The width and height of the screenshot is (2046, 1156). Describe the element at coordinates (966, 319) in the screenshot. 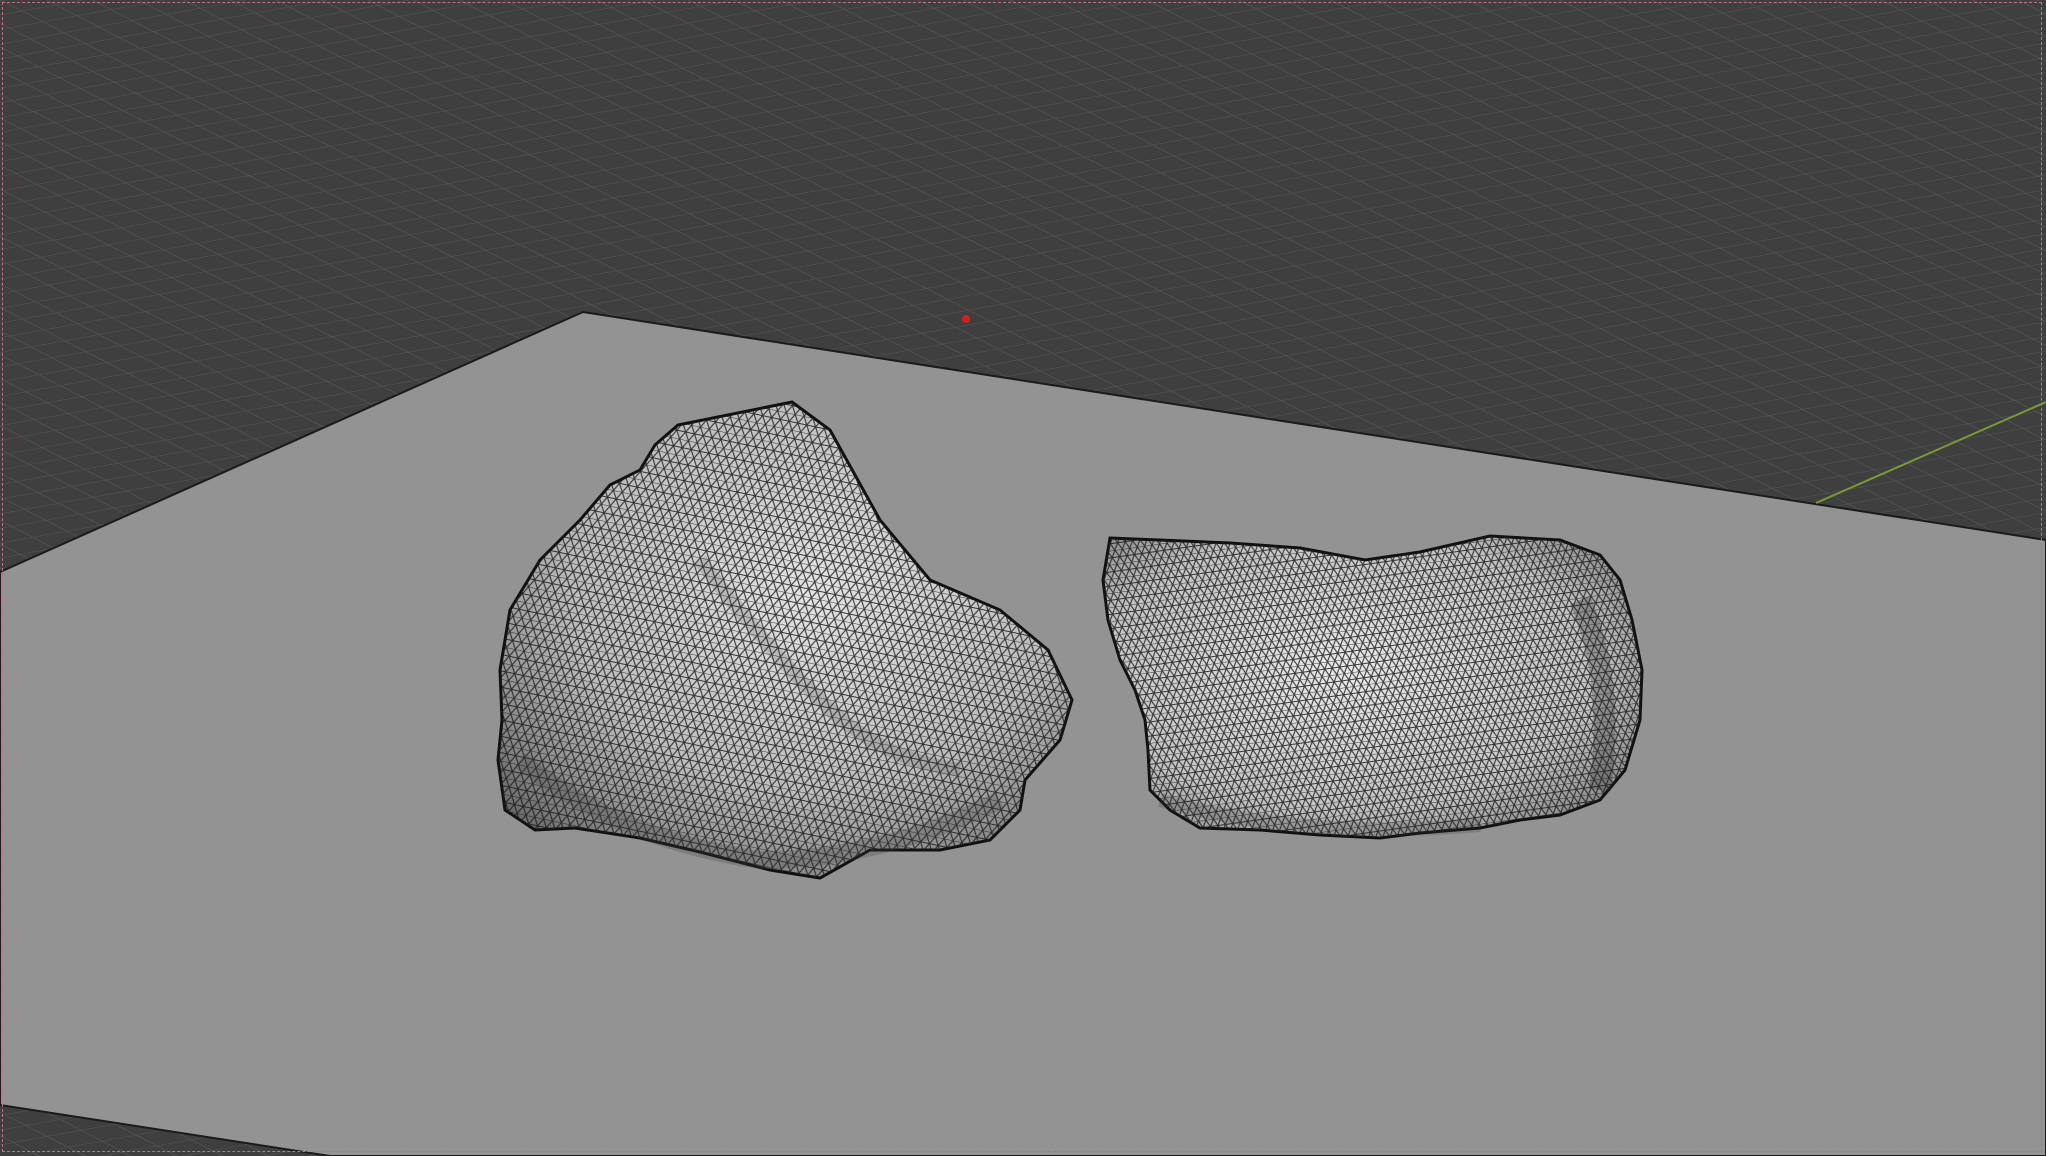

I see `origin-marker` at that location.